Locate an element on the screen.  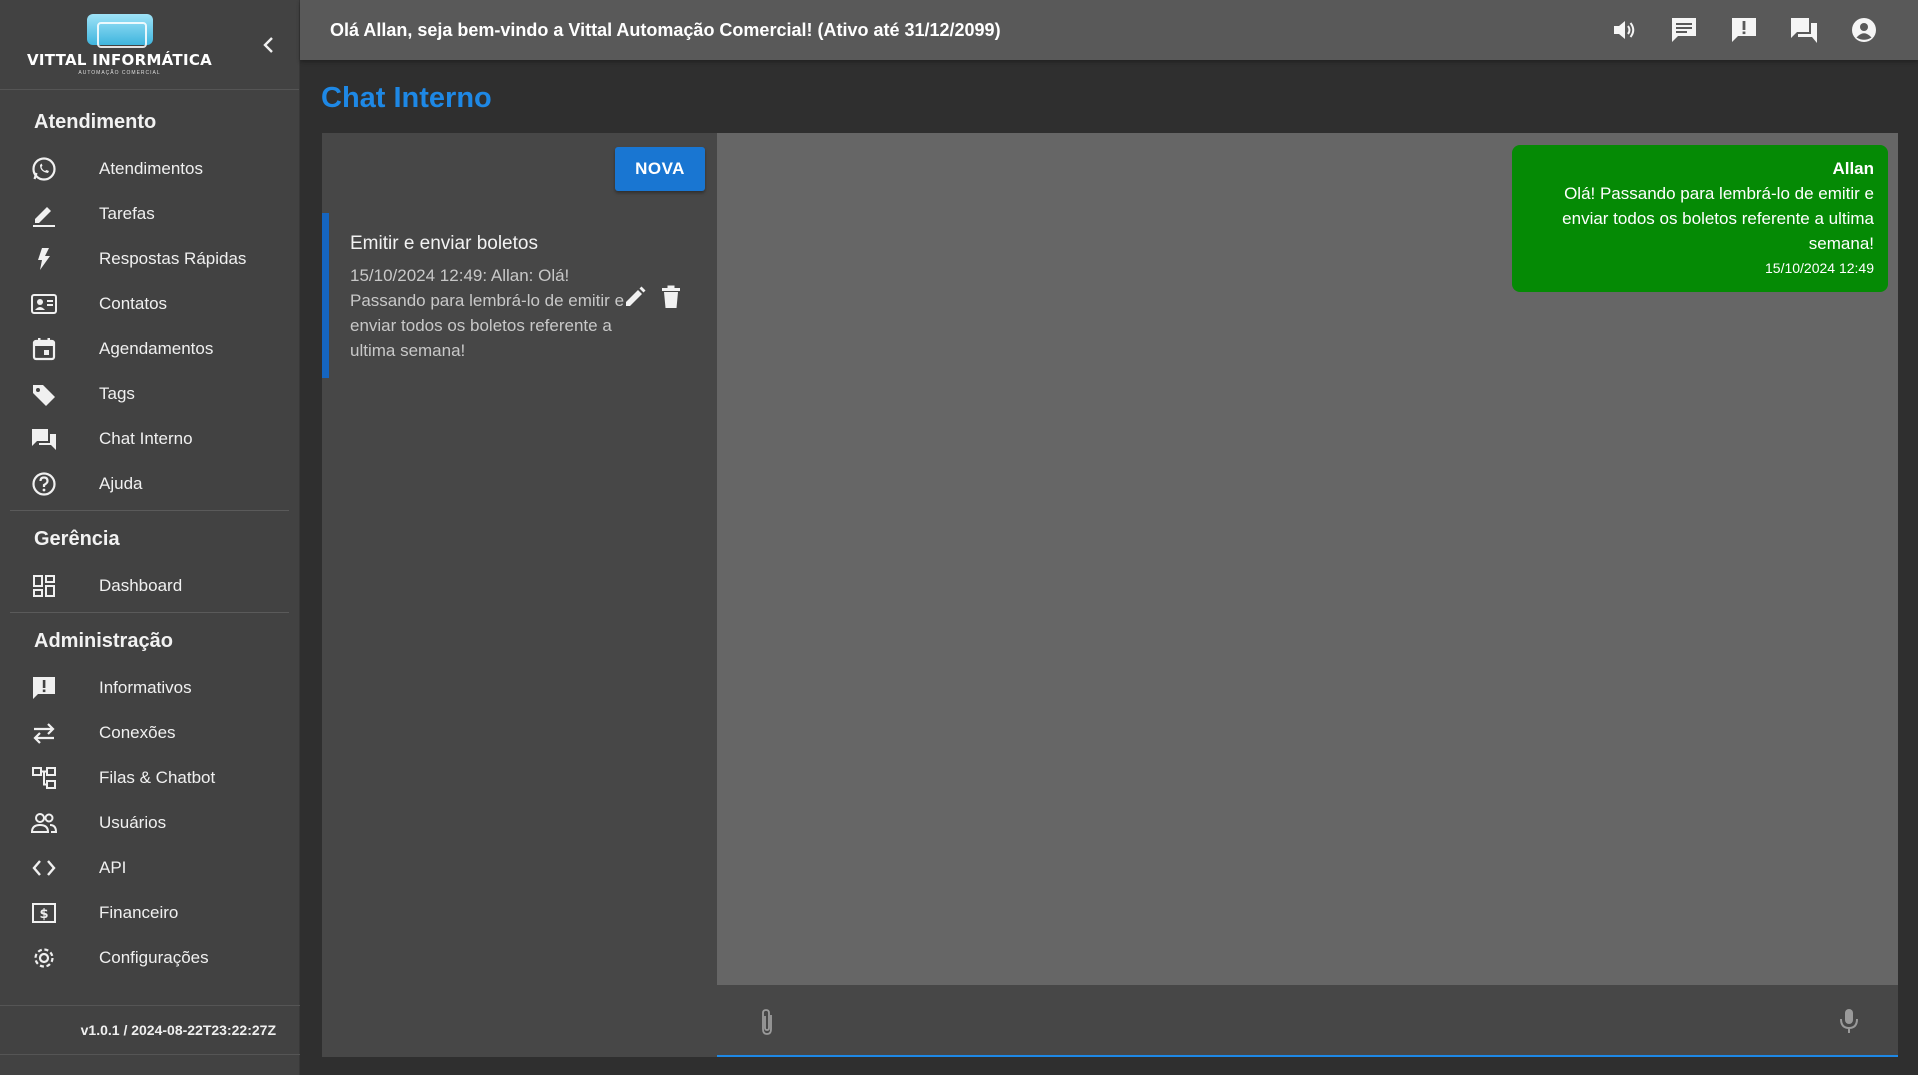
section-title-atendimento: Atendimento is located at coordinates (95, 121).